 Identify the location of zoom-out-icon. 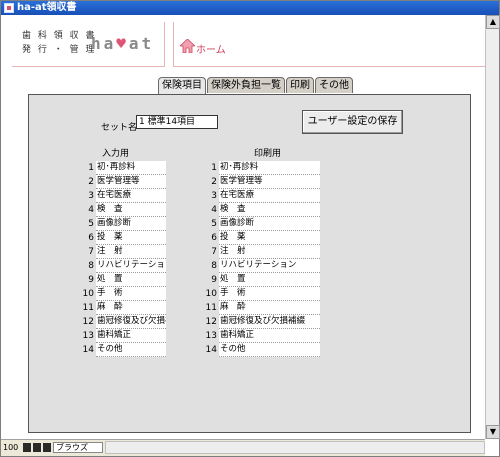
(27, 447).